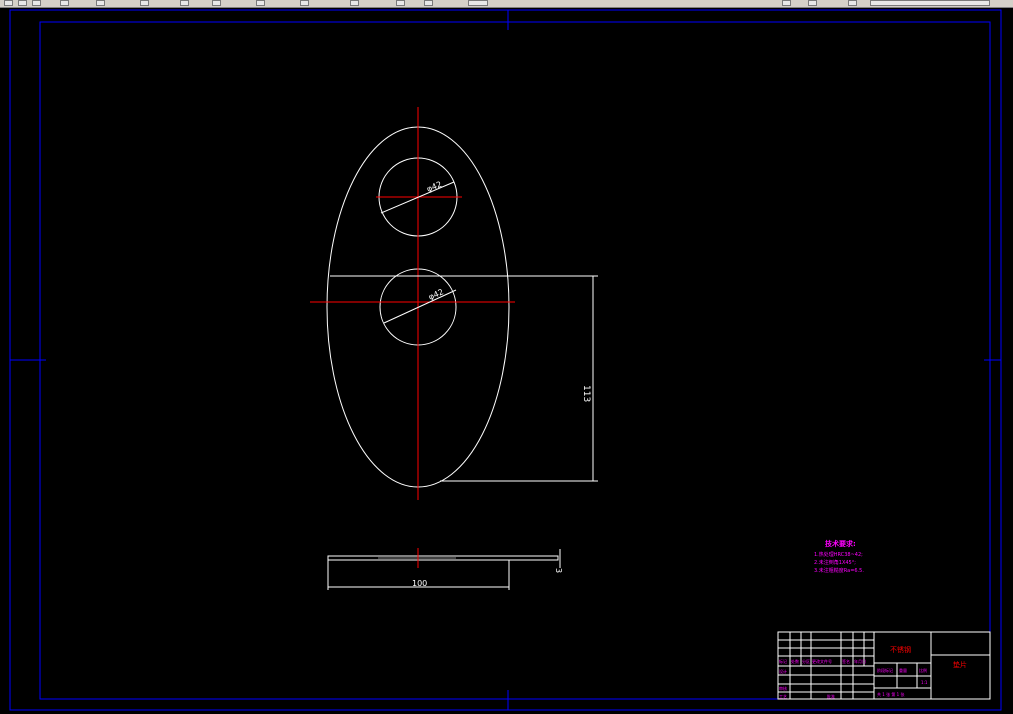 The width and height of the screenshot is (1013, 714). What do you see at coordinates (184, 3) in the screenshot?
I see `paste-icon` at bounding box center [184, 3].